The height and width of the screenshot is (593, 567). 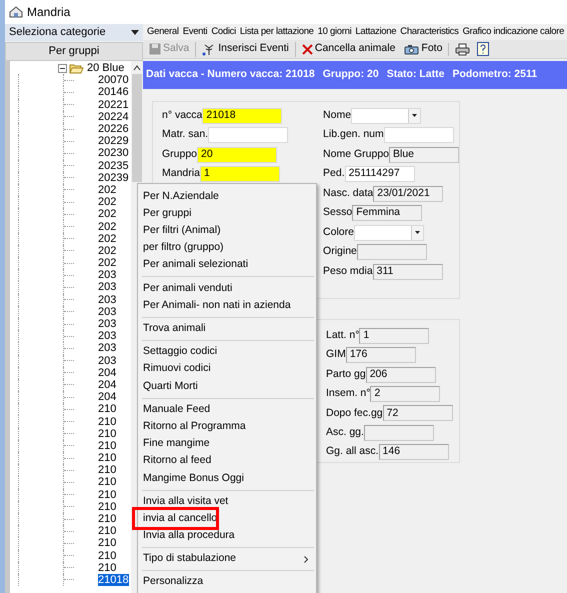 I want to click on scroll-thumb, so click(x=137, y=128).